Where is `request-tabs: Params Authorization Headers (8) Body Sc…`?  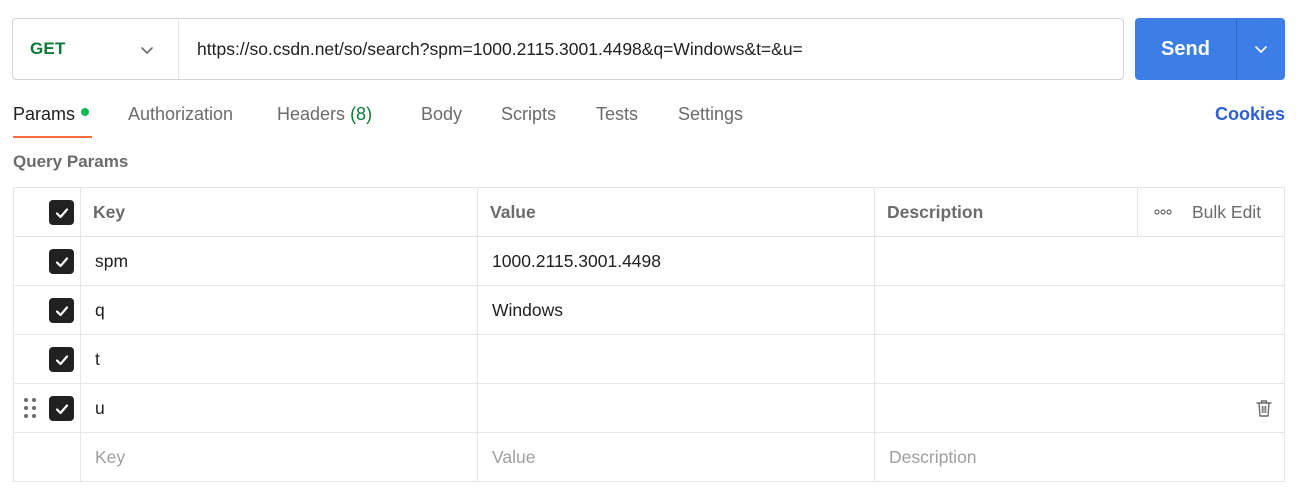
request-tabs: Params Authorization Headers (8) Body Sc… is located at coordinates (651, 118).